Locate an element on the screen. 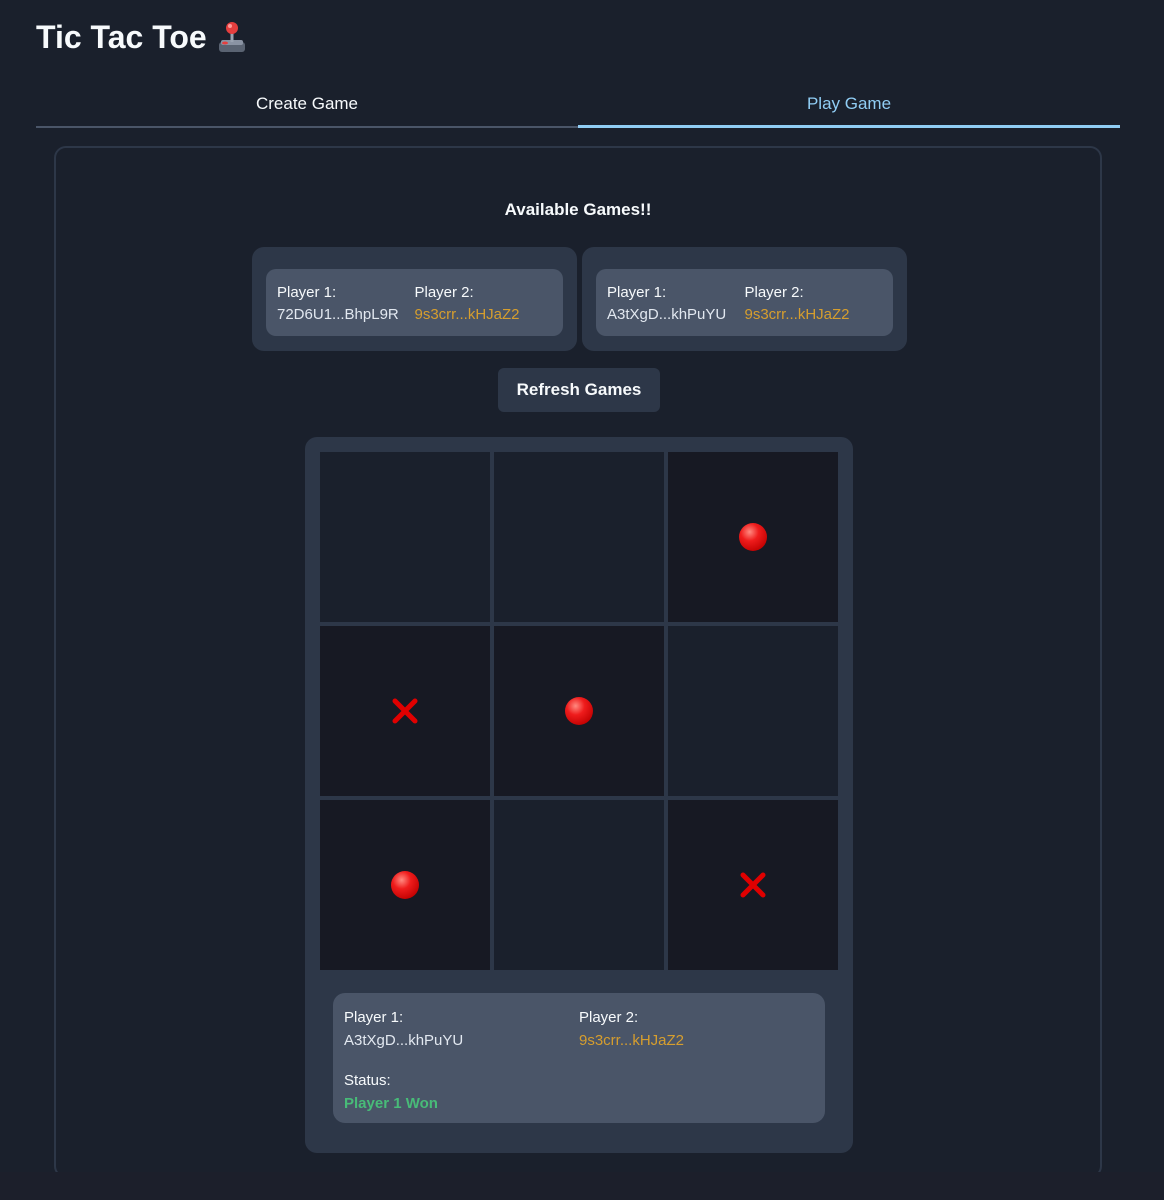 Image resolution: width=1164 pixels, height=1200 pixels. status-player2: Player 2: 9s3crr...kHJaZ2 is located at coordinates (696, 1029).